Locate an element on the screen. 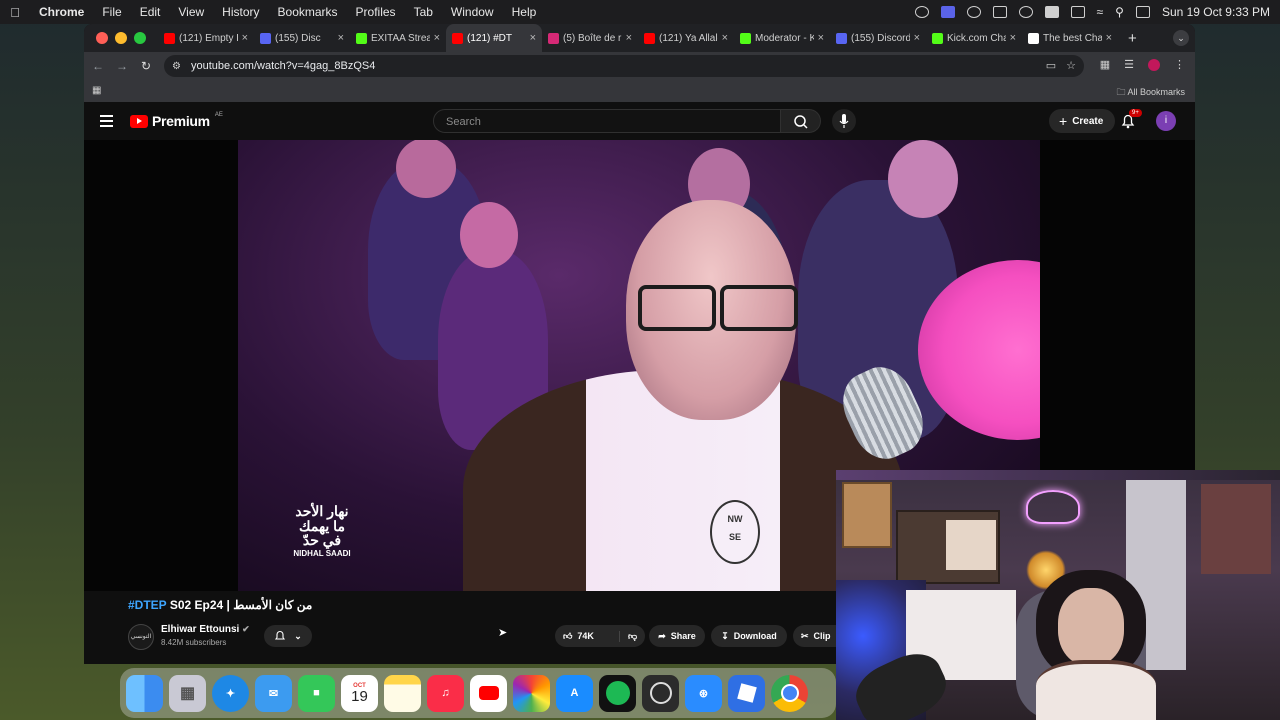  app-store-dock-icon: A is located at coordinates (574, 693).